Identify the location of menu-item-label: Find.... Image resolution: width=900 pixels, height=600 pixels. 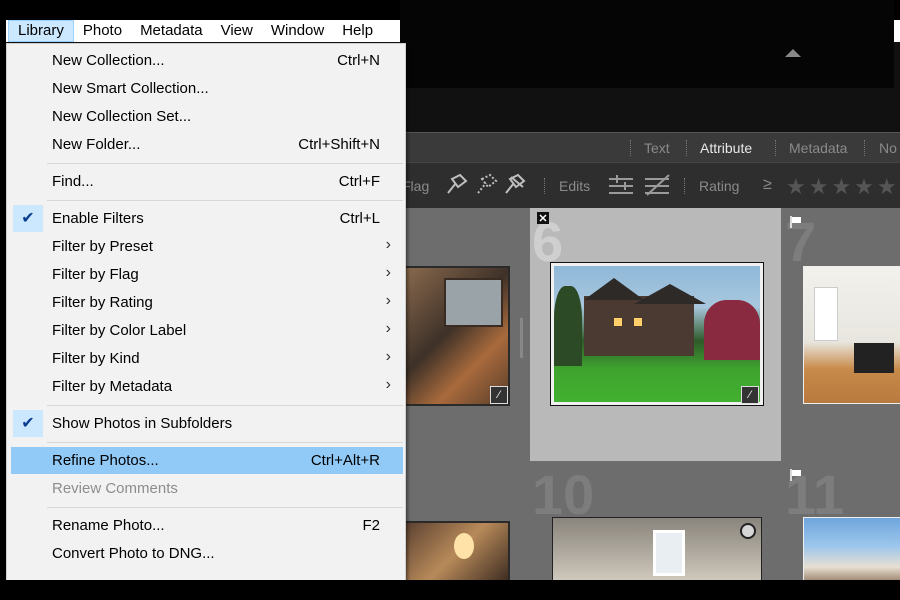
(73, 181).